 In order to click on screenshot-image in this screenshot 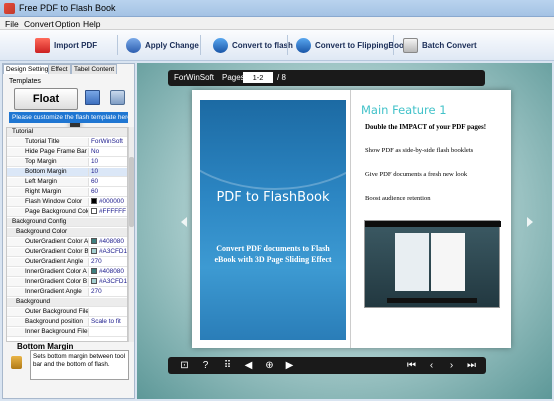, I will do `click(432, 264)`.